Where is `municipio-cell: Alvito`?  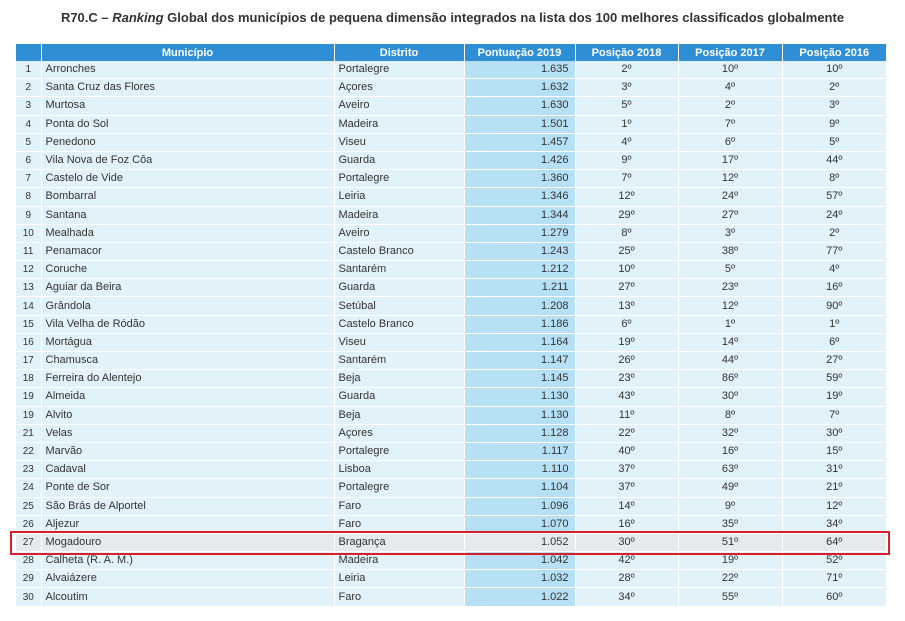
municipio-cell: Alvito is located at coordinates (188, 415).